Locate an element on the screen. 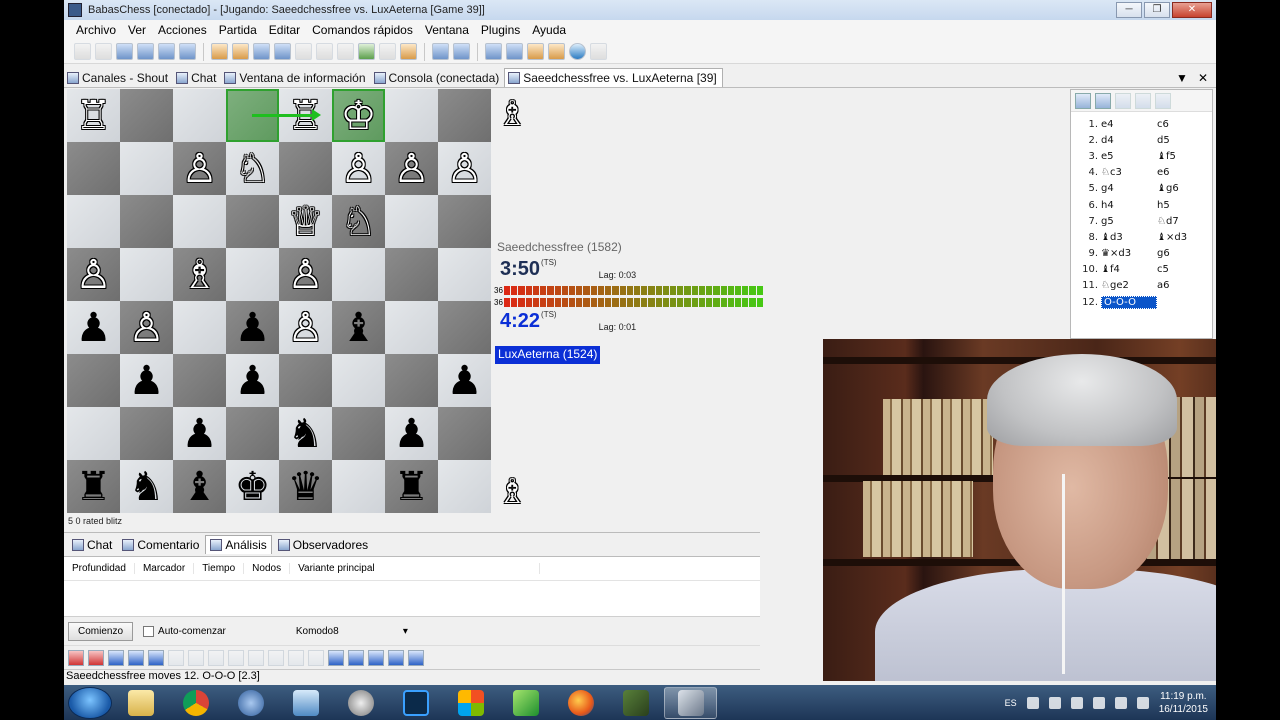 Image resolution: width=1280 pixels, height=720 pixels. move-row: 6. h4 h5 is located at coordinates (1143, 205).